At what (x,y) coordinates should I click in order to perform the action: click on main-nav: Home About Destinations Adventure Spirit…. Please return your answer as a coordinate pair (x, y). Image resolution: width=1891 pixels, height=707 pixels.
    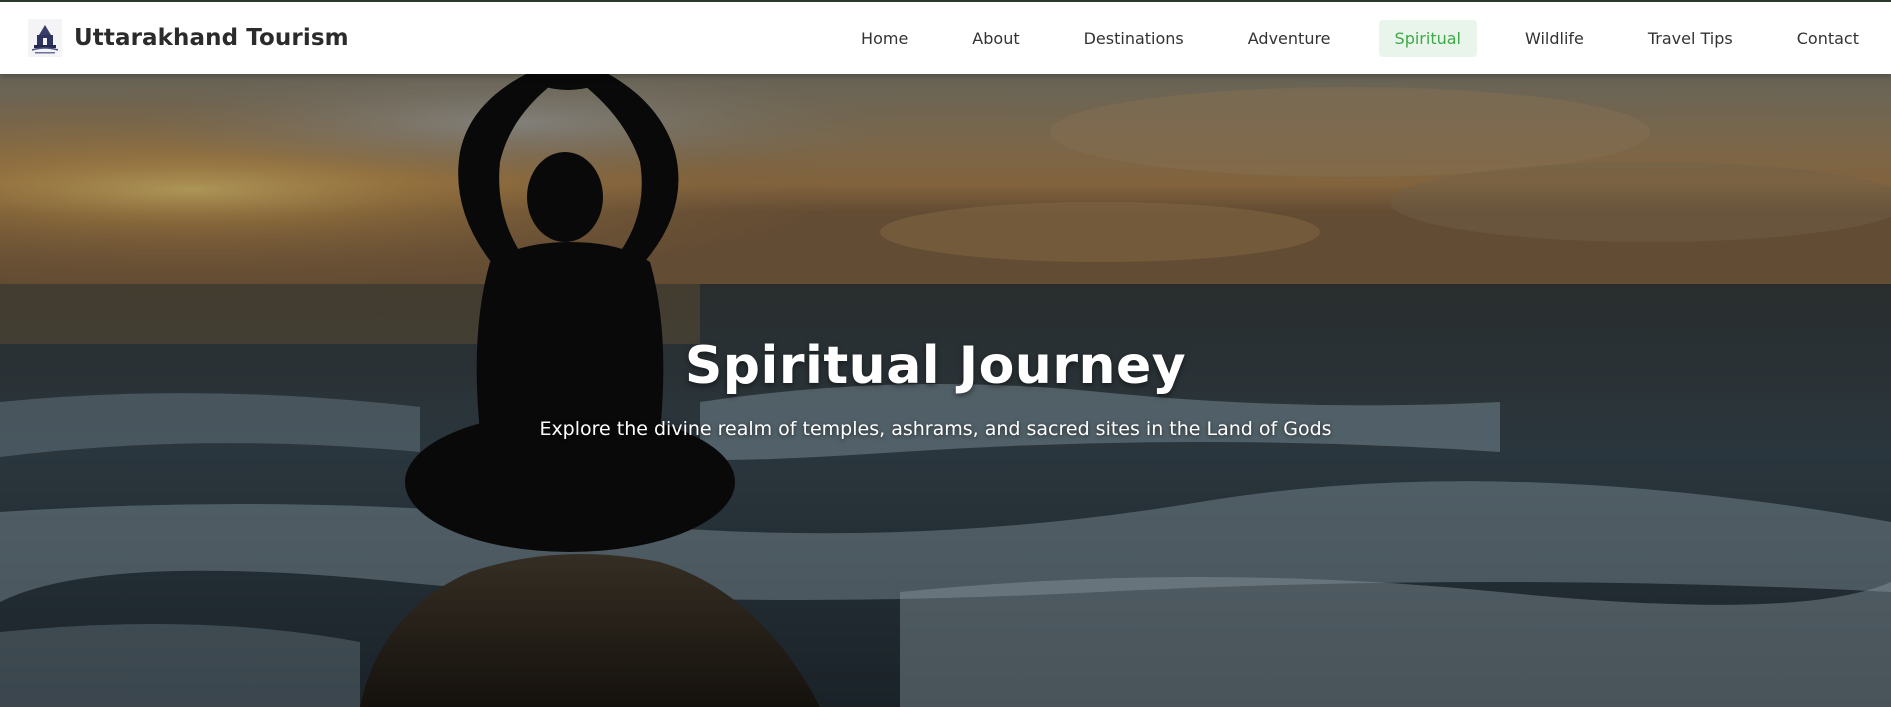
    Looking at the image, I should click on (1344, 38).